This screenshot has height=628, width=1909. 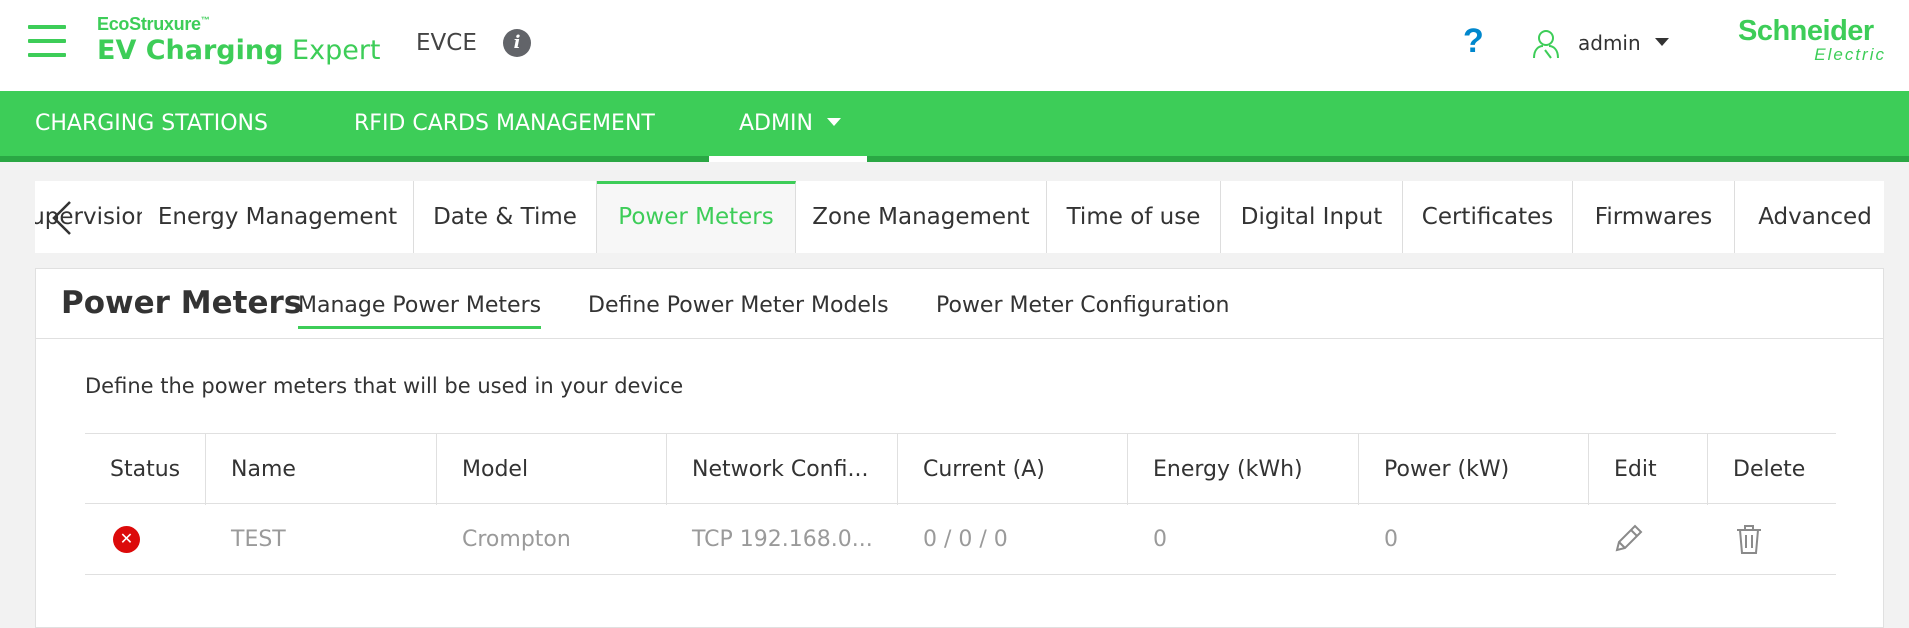 What do you see at coordinates (1850, 54) in the screenshot?
I see `vendor-logo-line2: Electric` at bounding box center [1850, 54].